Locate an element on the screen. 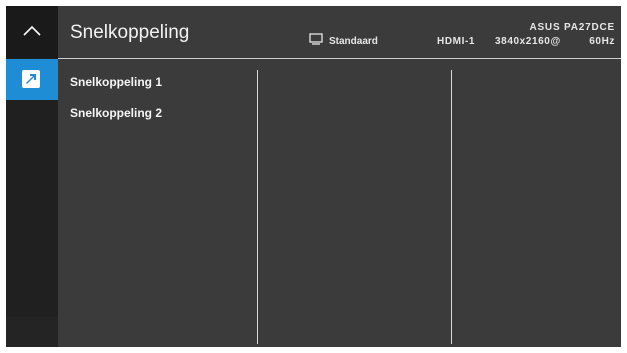 The height and width of the screenshot is (353, 627). menu-item-shortcut-2: Snelkoppeling 2 is located at coordinates (116, 113).